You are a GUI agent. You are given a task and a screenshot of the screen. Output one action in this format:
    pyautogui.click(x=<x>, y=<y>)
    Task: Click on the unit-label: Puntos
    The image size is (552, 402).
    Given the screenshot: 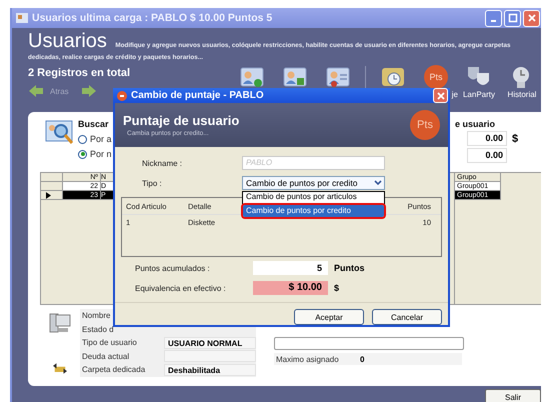 What is the action you would take?
    pyautogui.click(x=349, y=268)
    